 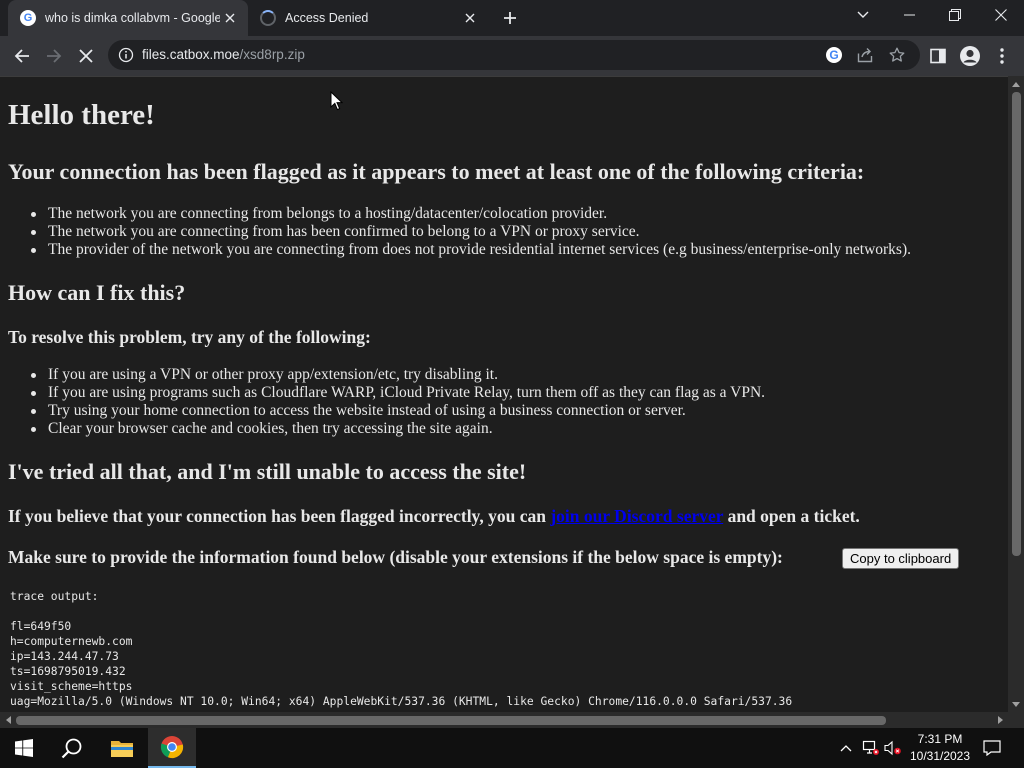 What do you see at coordinates (901, 558) in the screenshot?
I see `copy-to-clipboard-button: Copy to clipboard` at bounding box center [901, 558].